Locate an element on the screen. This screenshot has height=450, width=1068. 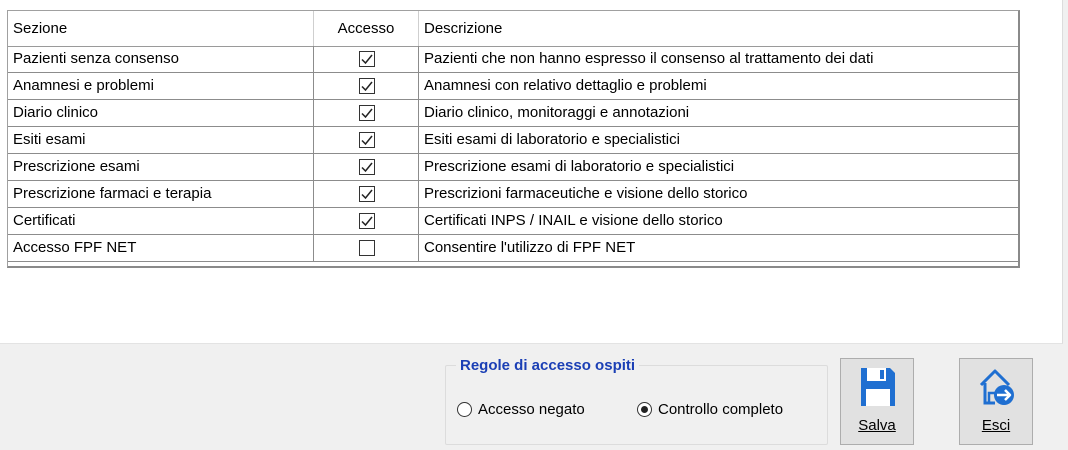
exit-button: Esci is located at coordinates (996, 401).